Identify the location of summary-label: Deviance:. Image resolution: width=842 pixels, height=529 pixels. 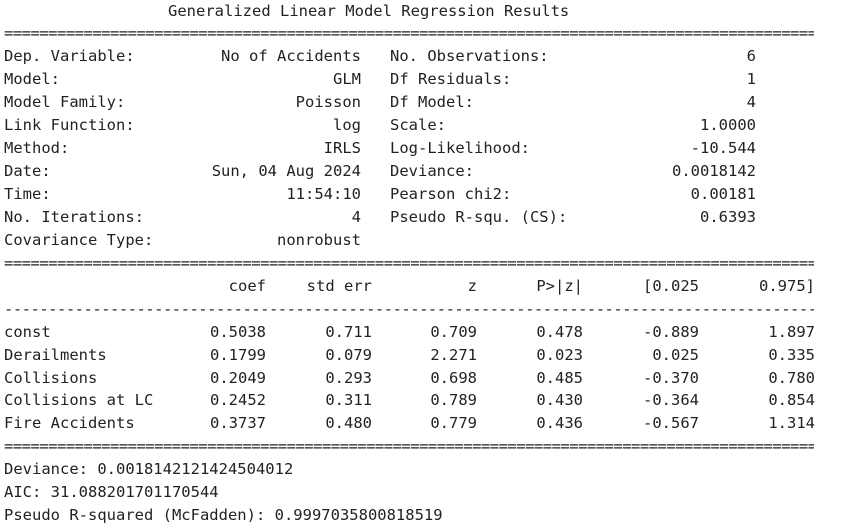
(432, 171).